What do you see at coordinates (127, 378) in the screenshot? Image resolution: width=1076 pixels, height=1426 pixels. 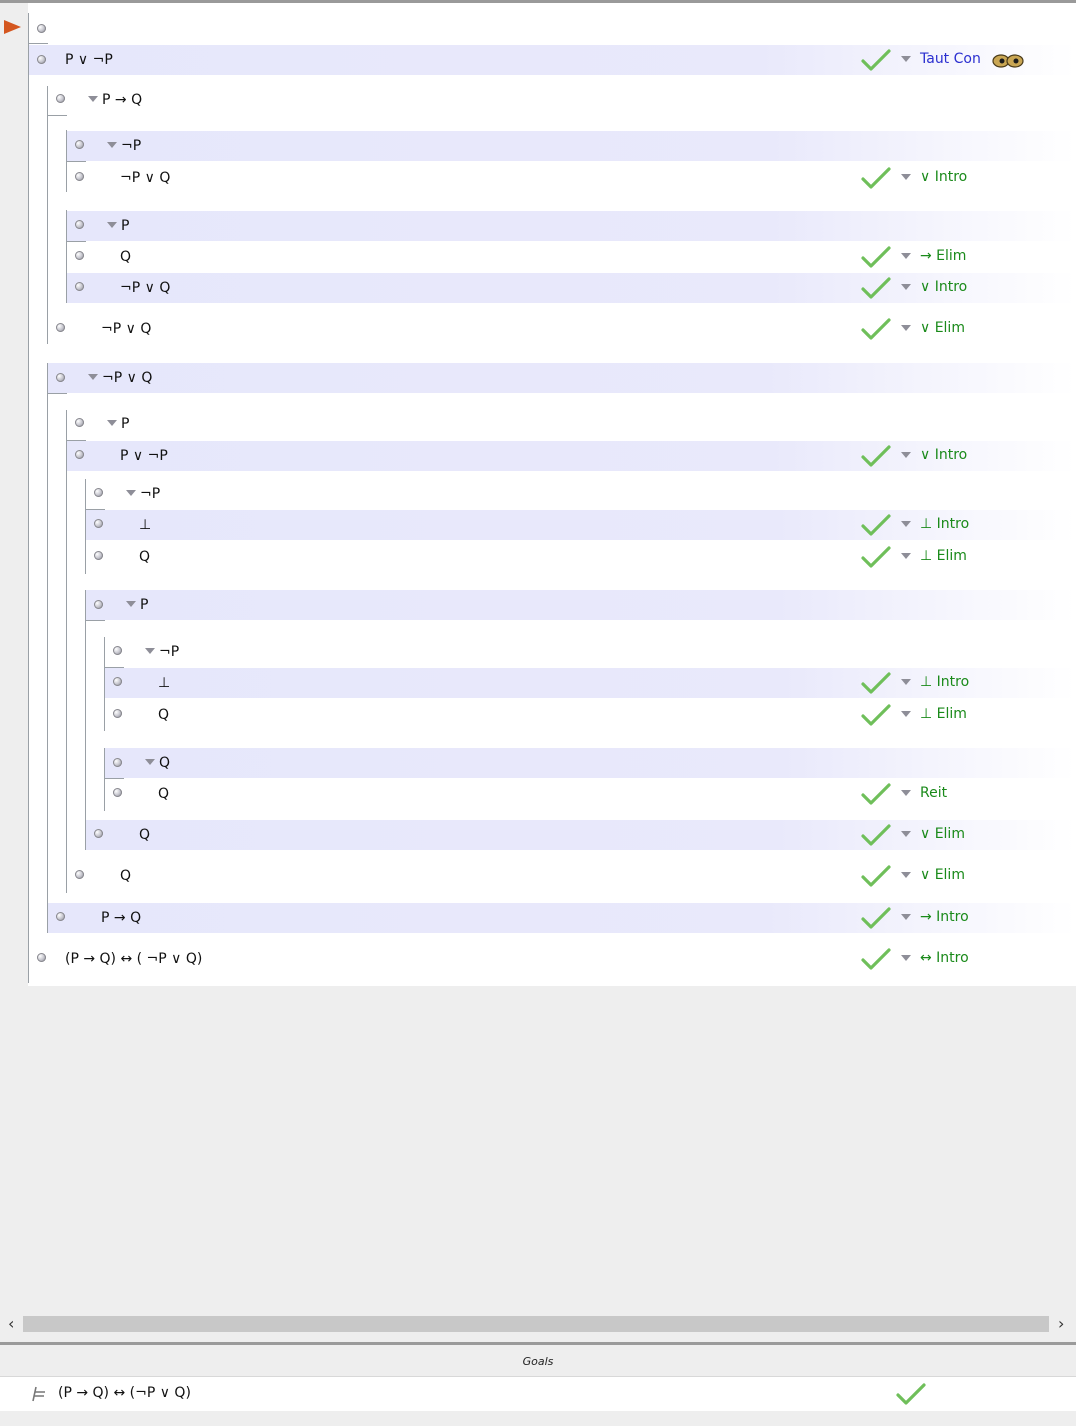 I see `formula-text: ¬P ∨ Q` at bounding box center [127, 378].